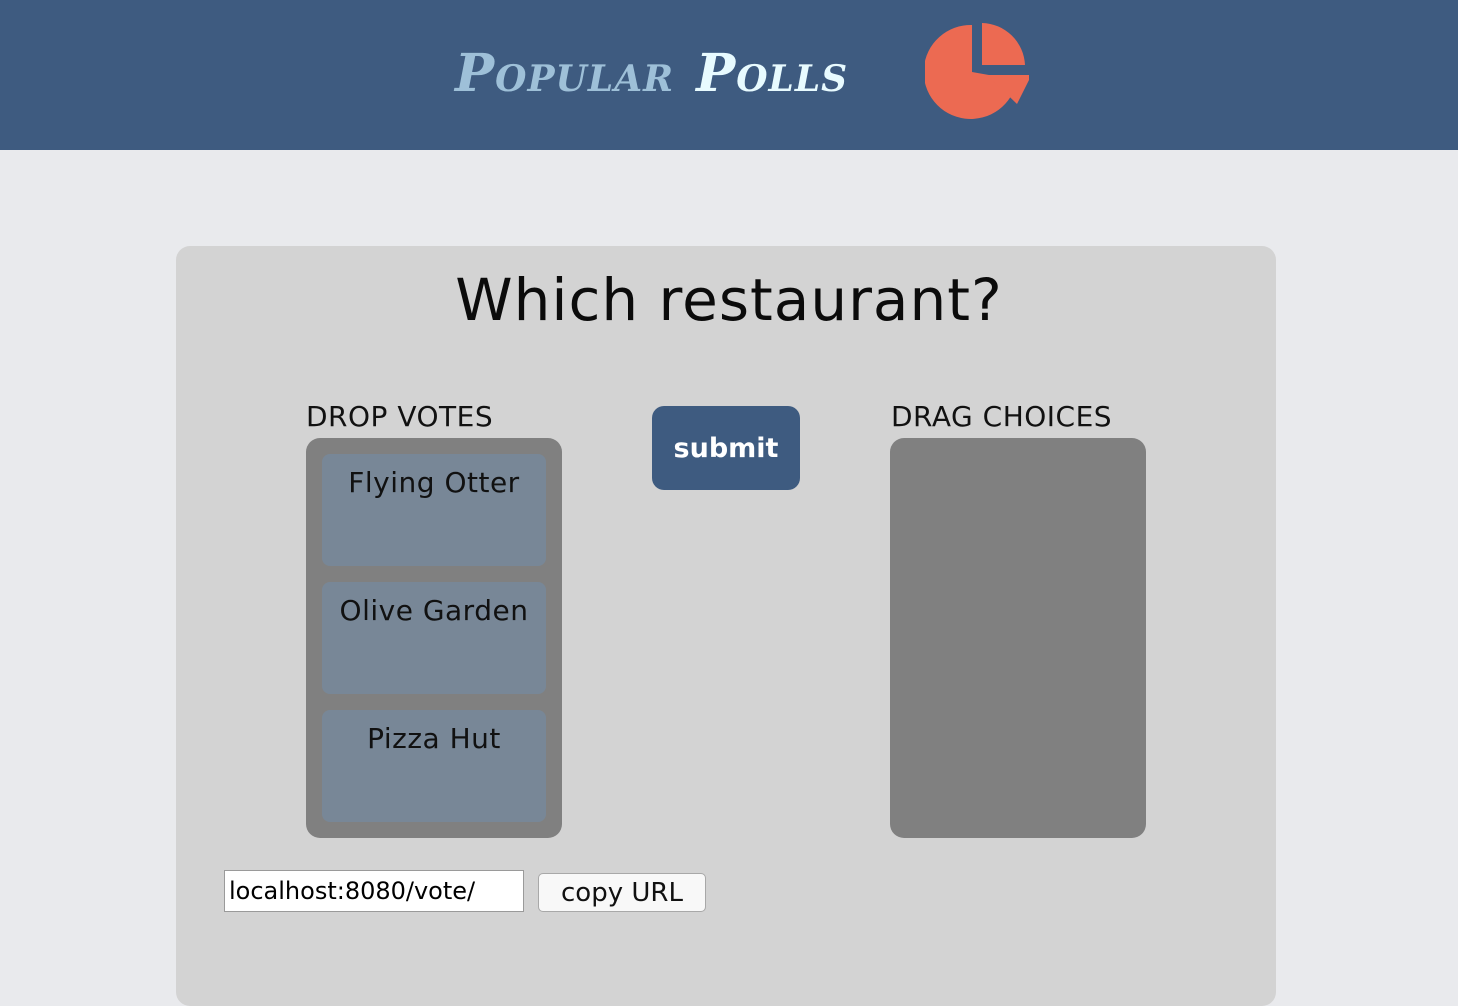 This screenshot has height=1006, width=1458. I want to click on app-header: Popular Polls, so click(729, 75).